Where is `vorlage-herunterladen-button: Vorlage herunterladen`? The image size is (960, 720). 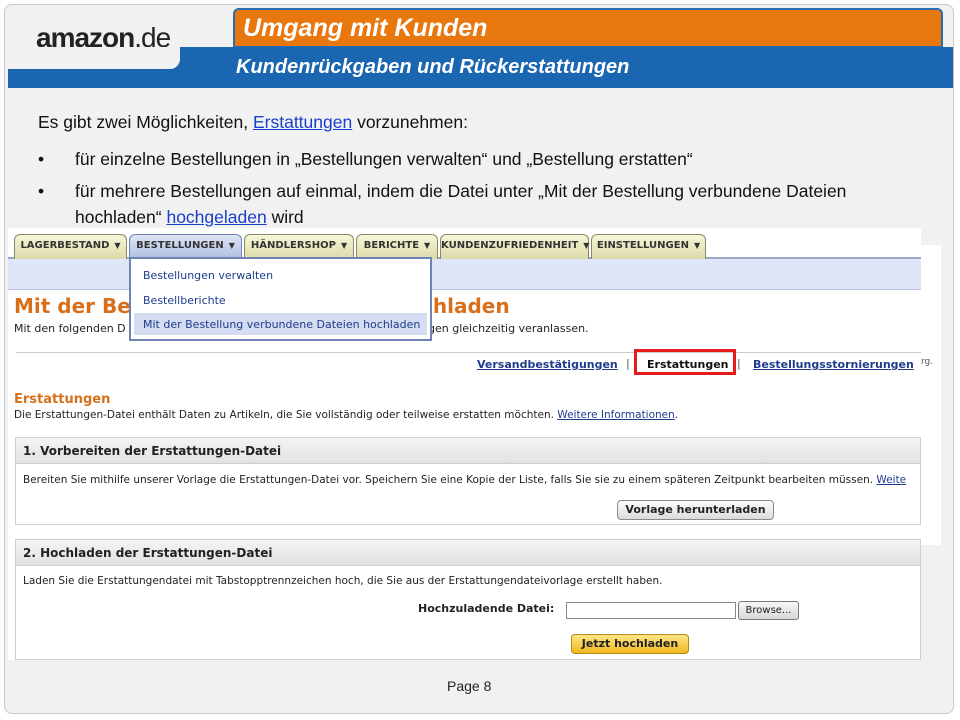
vorlage-herunterladen-button: Vorlage herunterladen is located at coordinates (695, 510).